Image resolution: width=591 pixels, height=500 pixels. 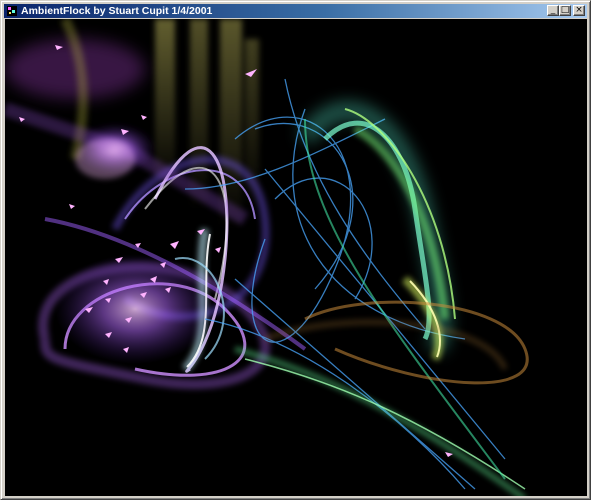 I want to click on window-controls: _ □ ×, so click(x=566, y=10).